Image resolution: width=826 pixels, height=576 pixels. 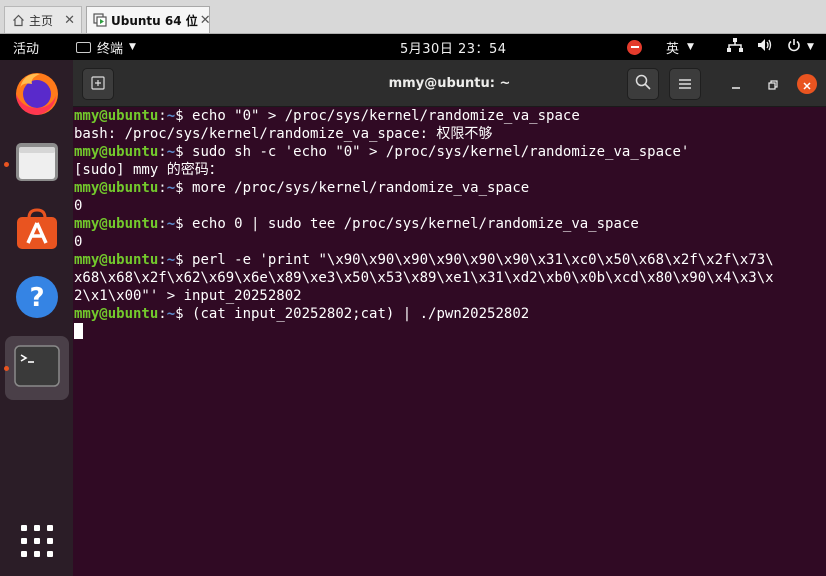 I want to click on dock-software, so click(x=37, y=231).